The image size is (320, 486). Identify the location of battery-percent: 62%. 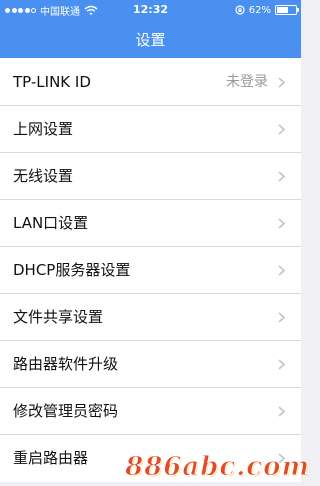
(259, 10).